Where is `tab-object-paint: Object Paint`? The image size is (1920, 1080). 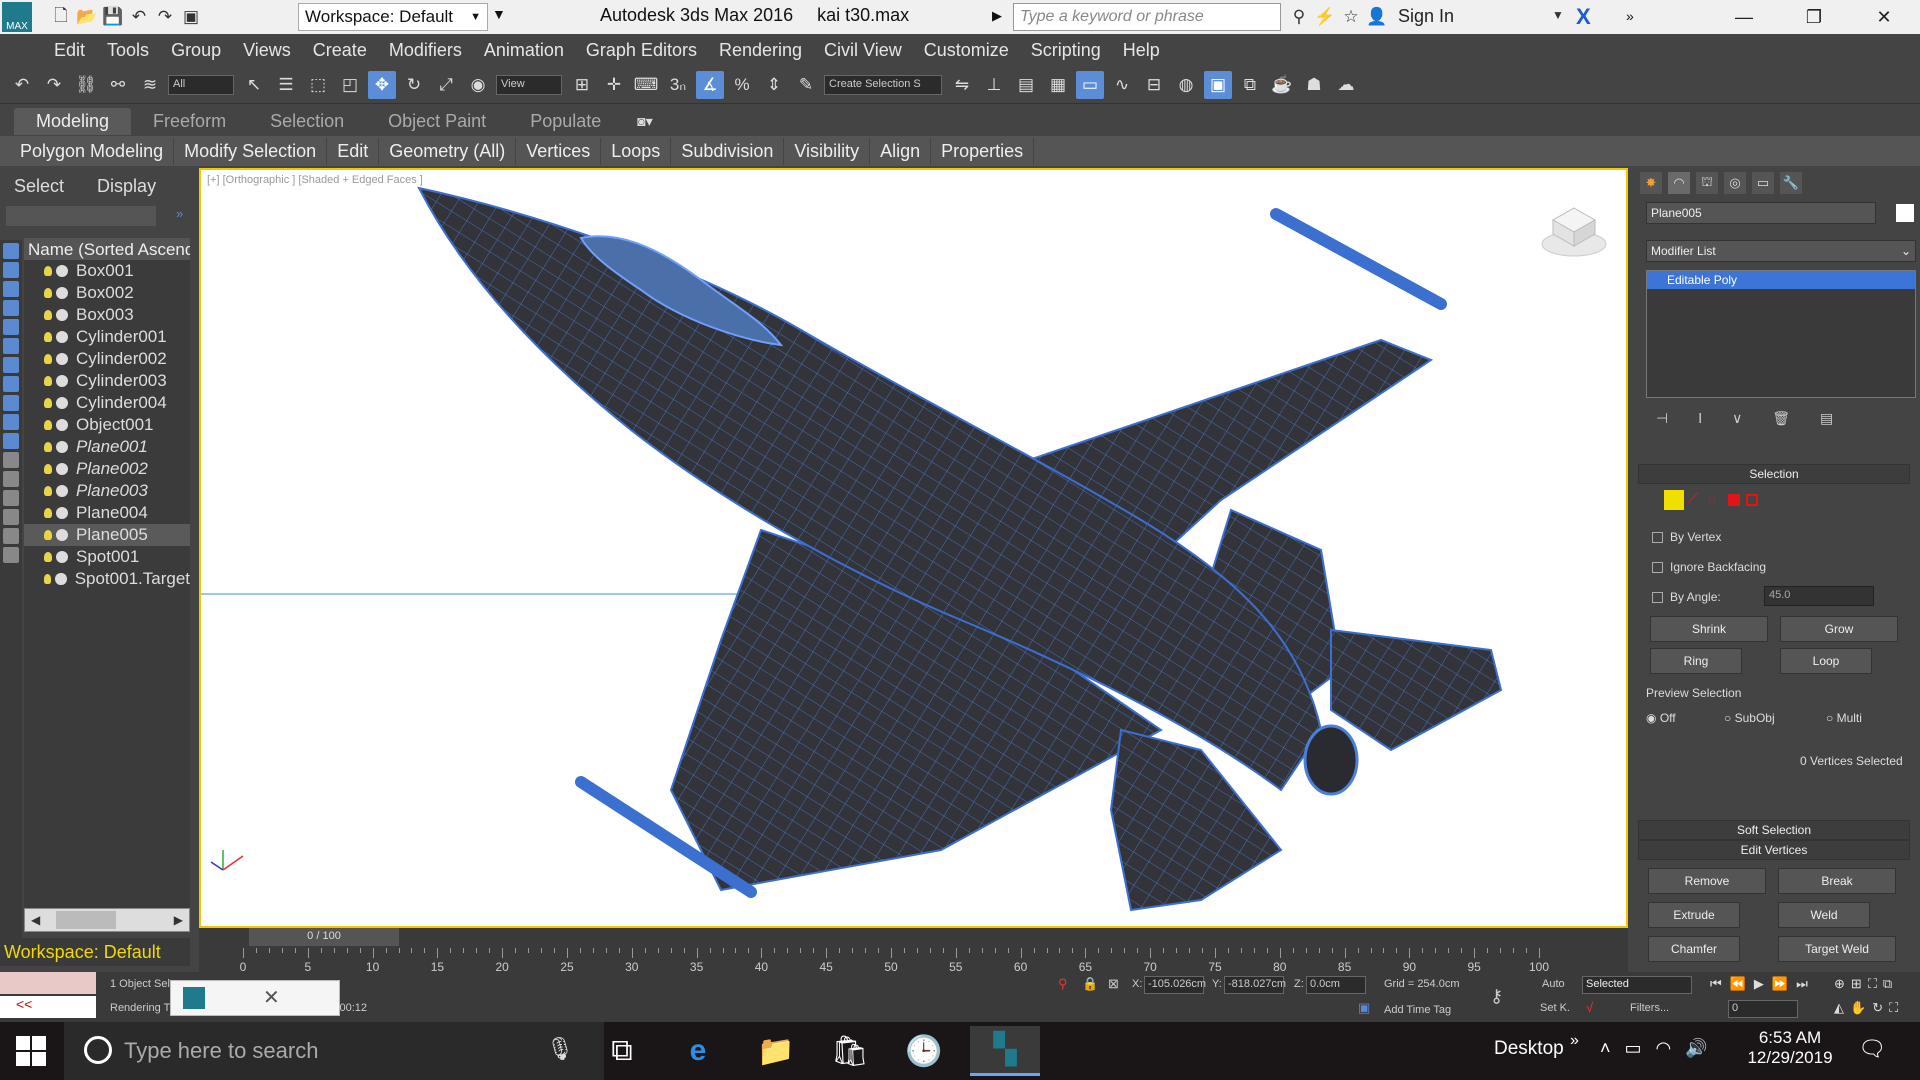
tab-object-paint: Object Paint is located at coordinates (437, 121).